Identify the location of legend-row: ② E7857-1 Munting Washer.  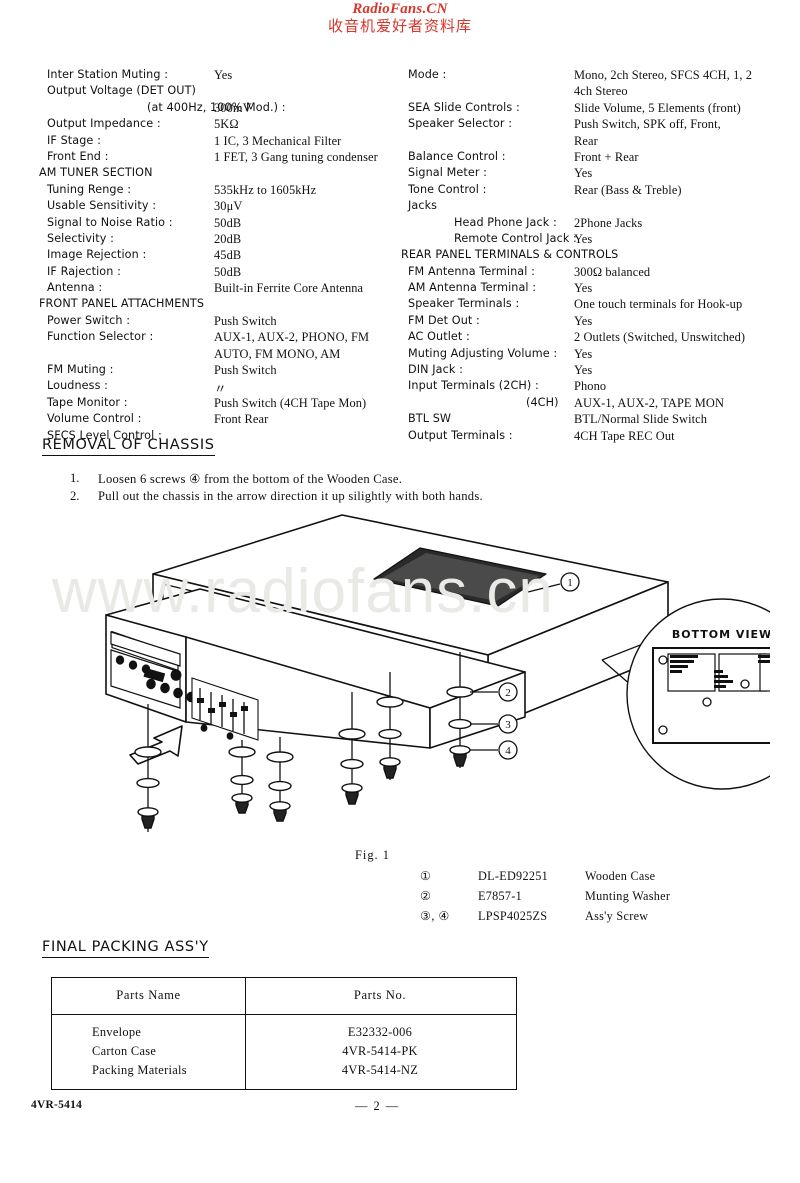
(585, 899).